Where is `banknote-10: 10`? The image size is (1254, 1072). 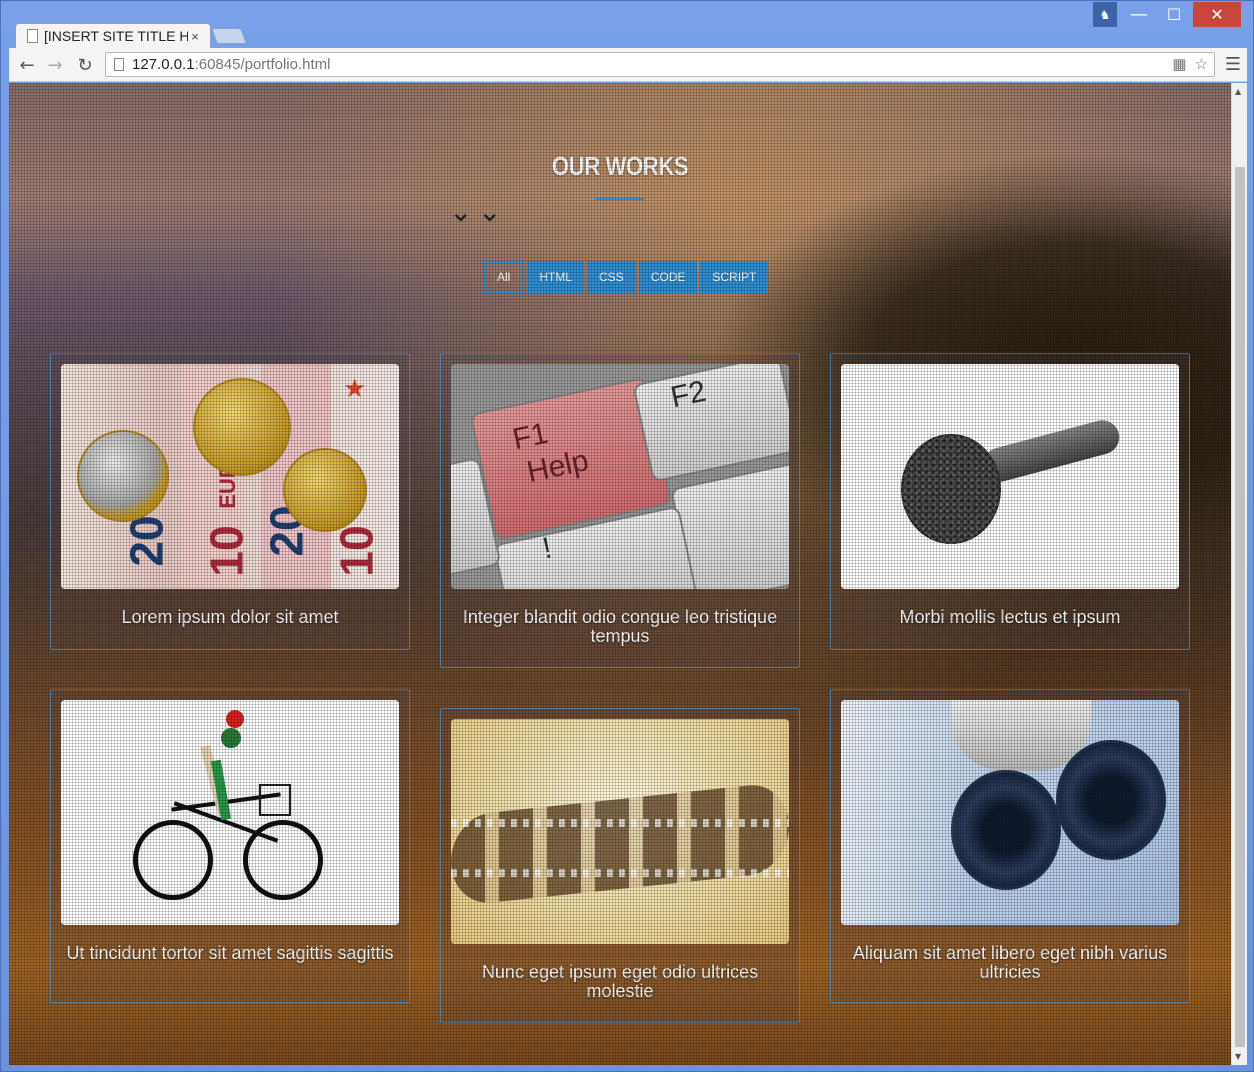
banknote-10: 10 is located at coordinates (226, 551).